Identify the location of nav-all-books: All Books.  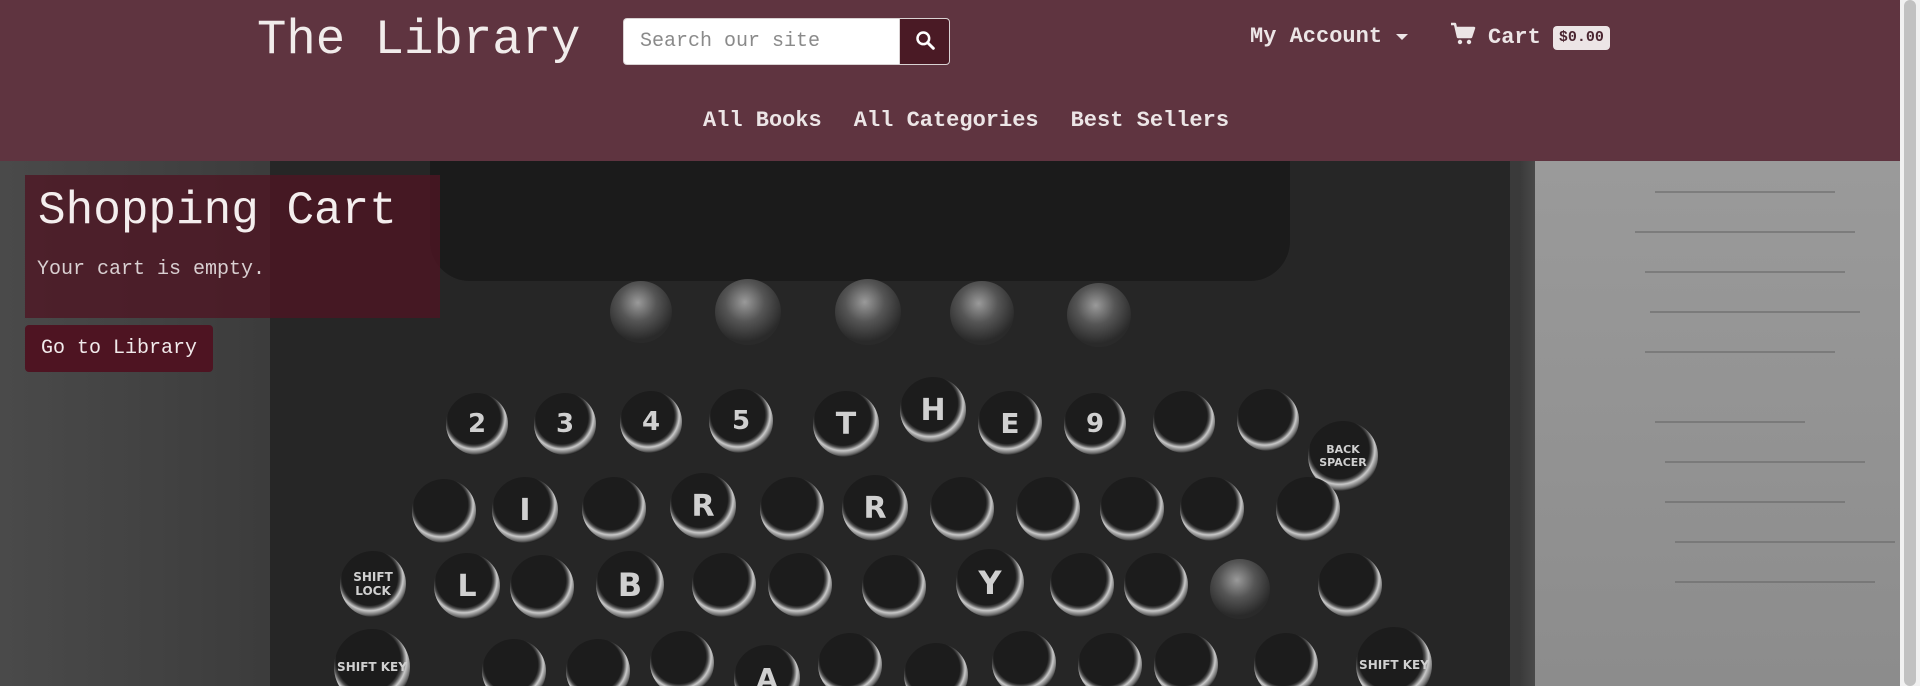
(762, 120).